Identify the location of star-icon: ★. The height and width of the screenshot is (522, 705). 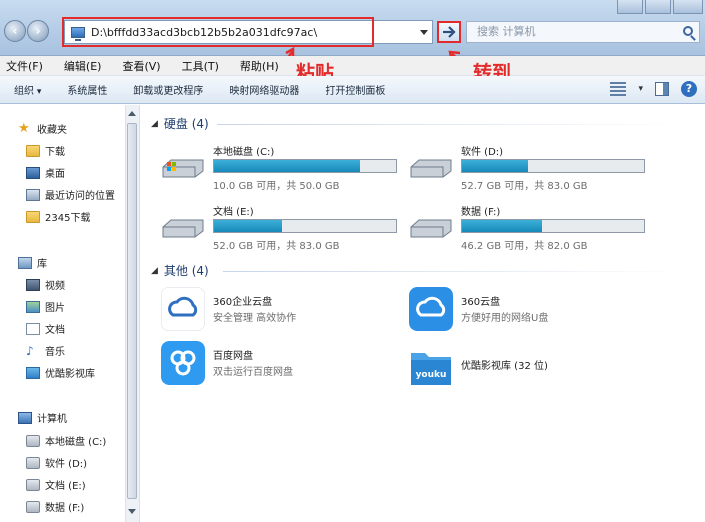
(24, 128).